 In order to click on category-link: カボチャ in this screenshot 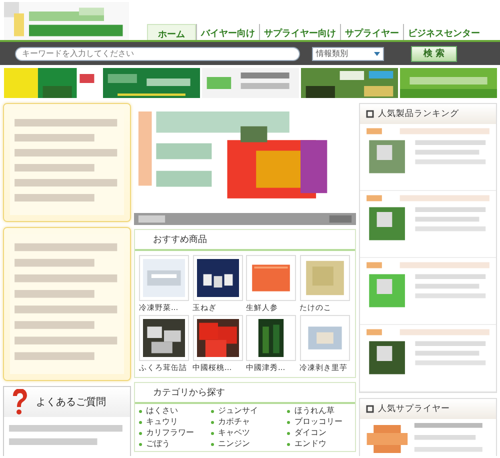, I will do `click(249, 422)`.